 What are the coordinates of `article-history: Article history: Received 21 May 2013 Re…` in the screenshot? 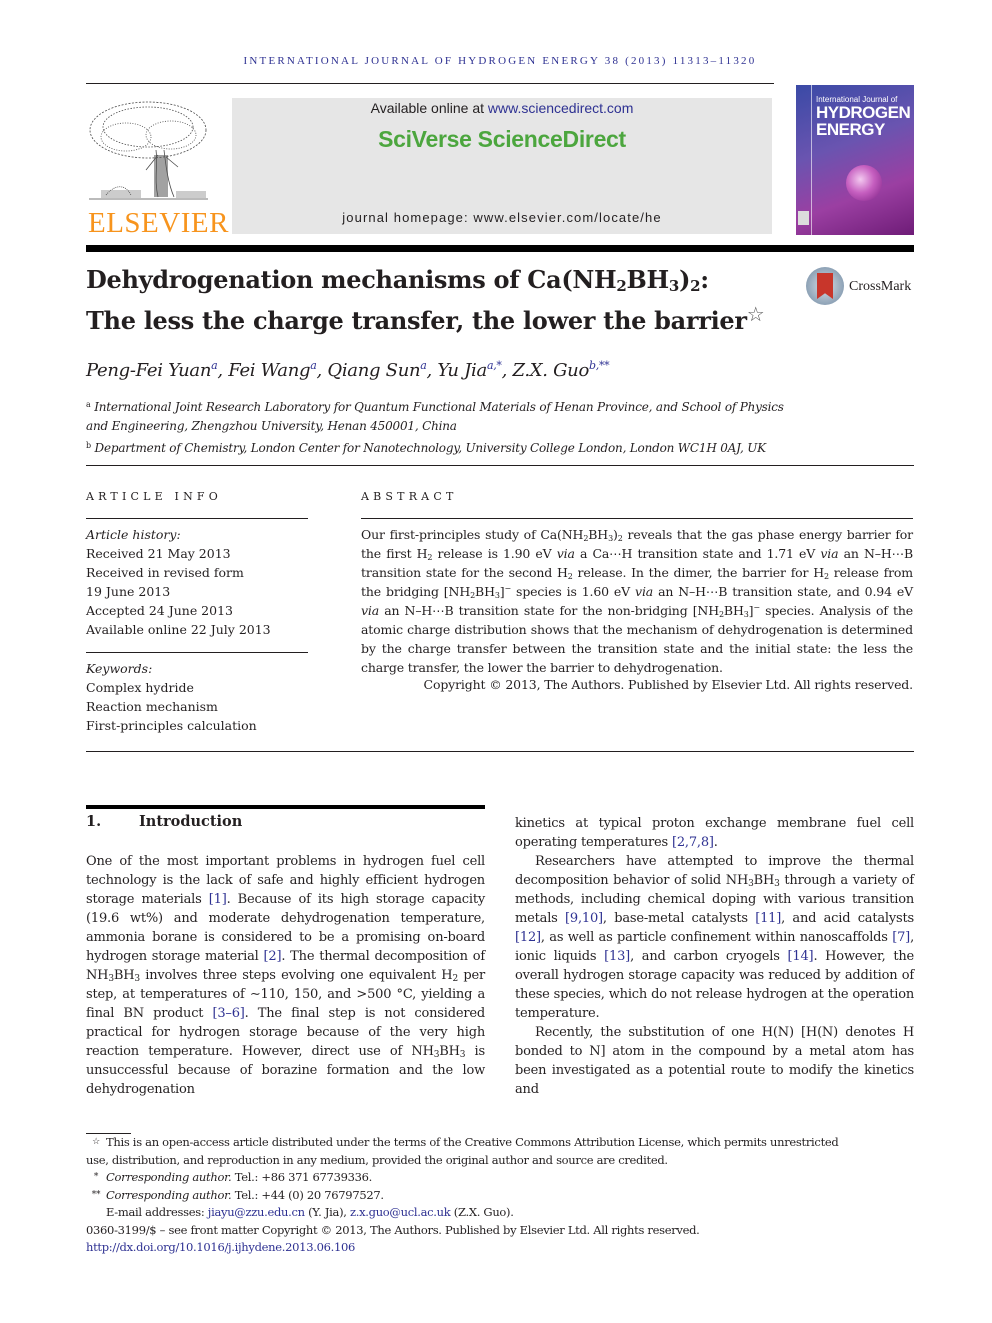 It's located at (178, 582).